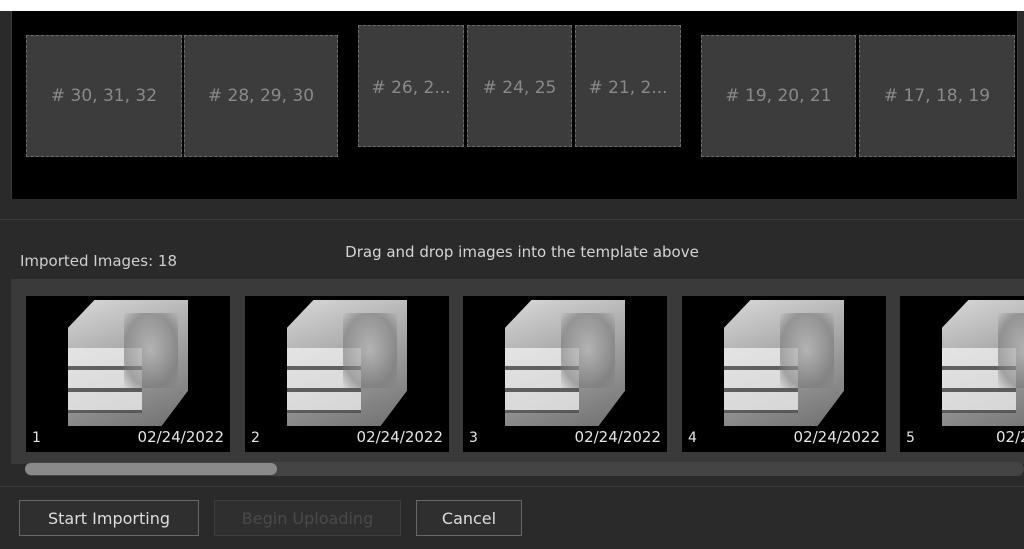  Describe the element at coordinates (692, 438) in the screenshot. I see `thumbnail-index: 4` at that location.